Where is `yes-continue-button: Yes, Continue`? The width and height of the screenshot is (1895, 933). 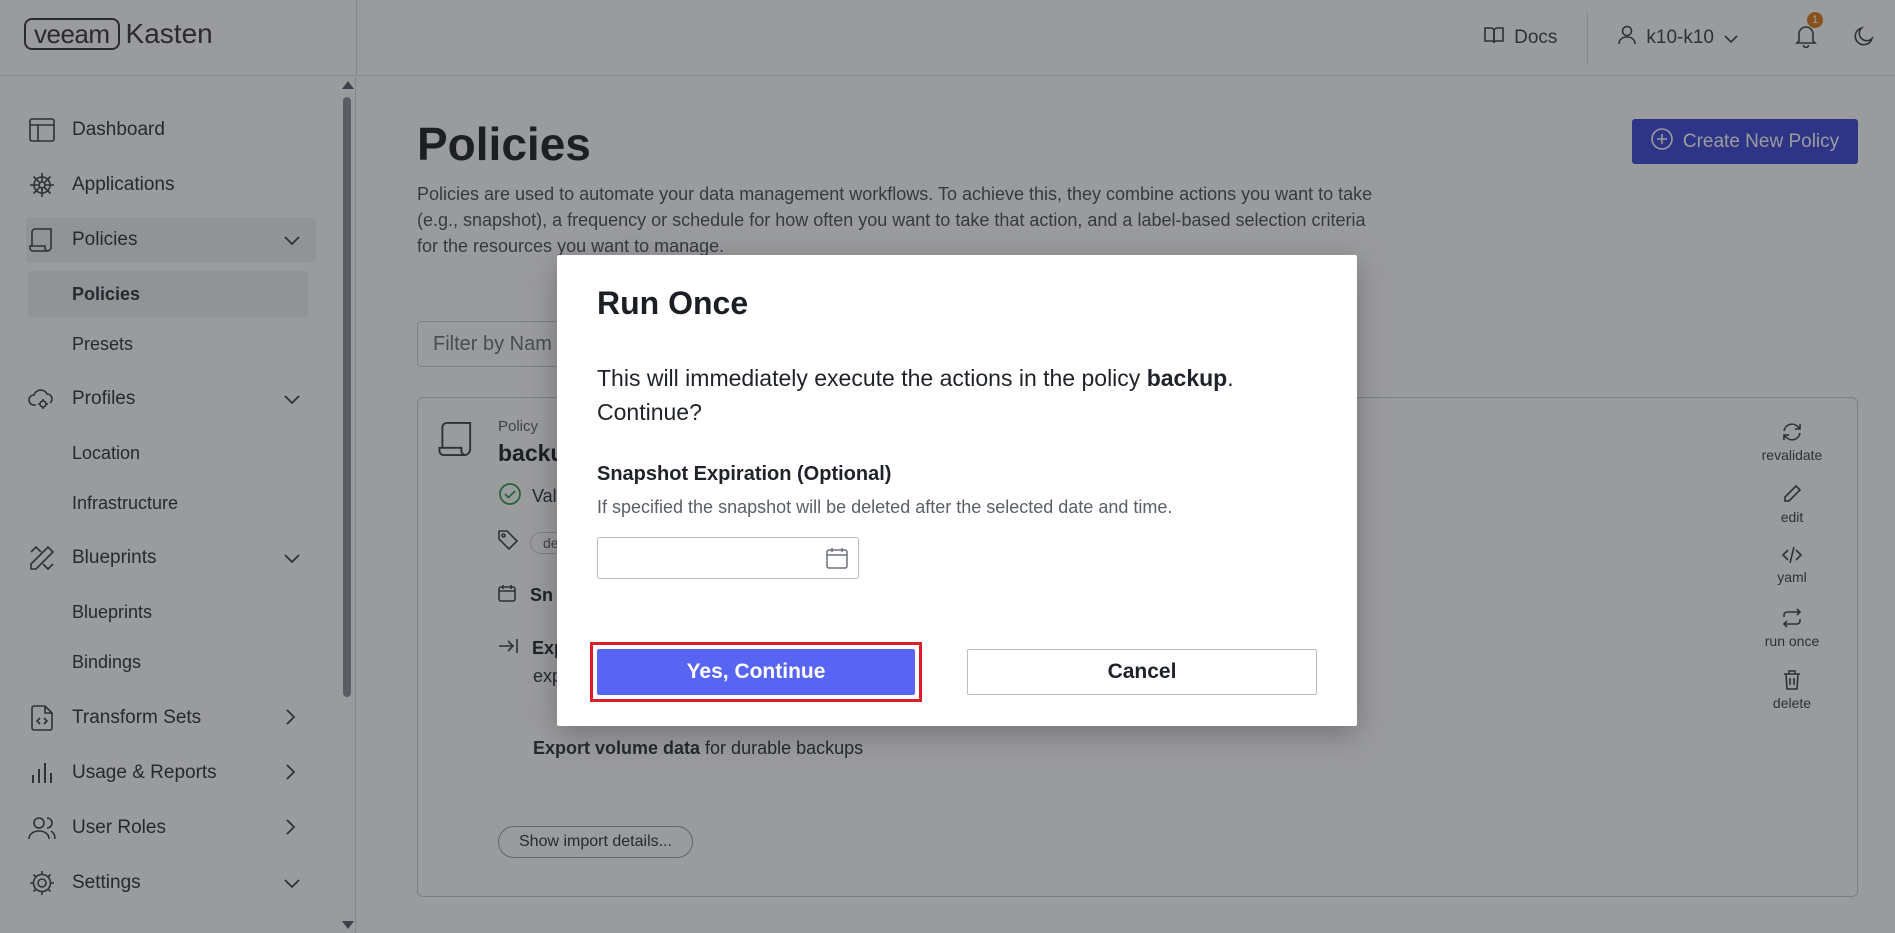
yes-continue-button: Yes, Continue is located at coordinates (756, 672).